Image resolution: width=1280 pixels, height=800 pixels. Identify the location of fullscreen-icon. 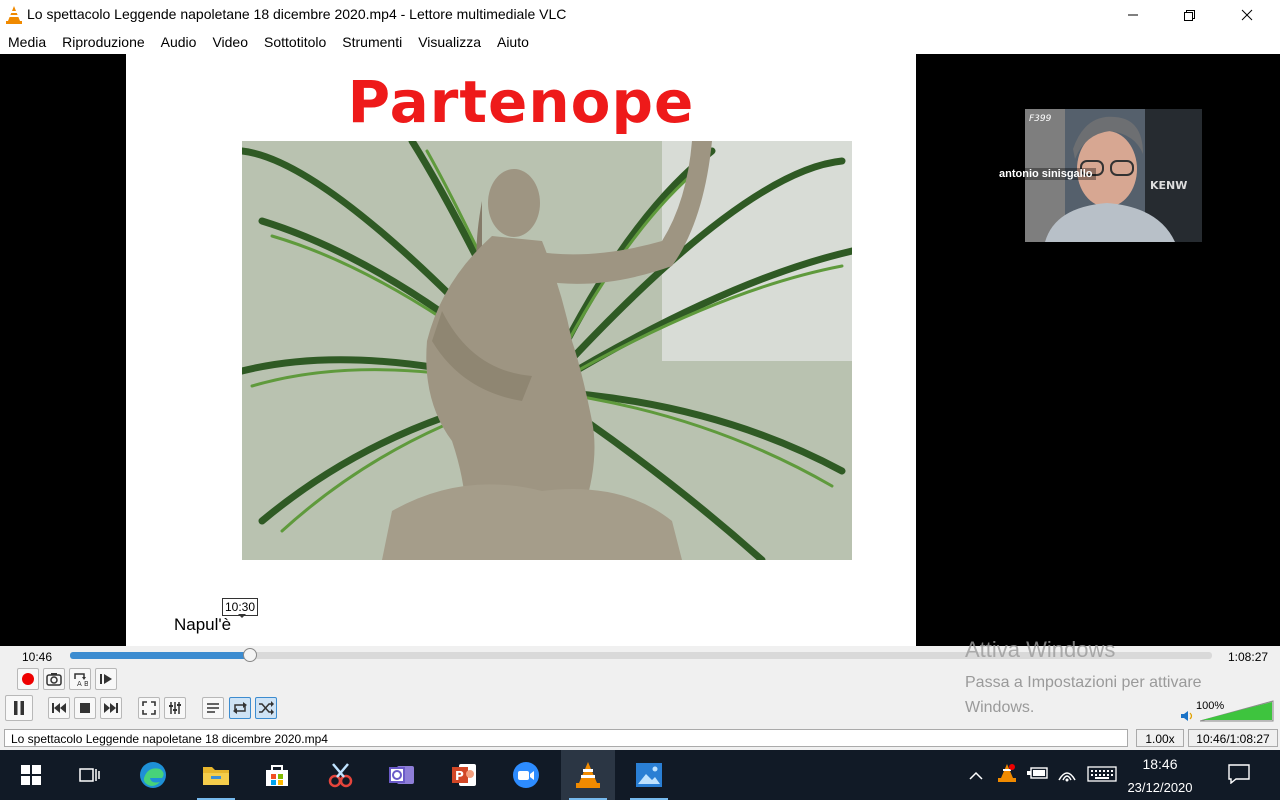
(149, 708).